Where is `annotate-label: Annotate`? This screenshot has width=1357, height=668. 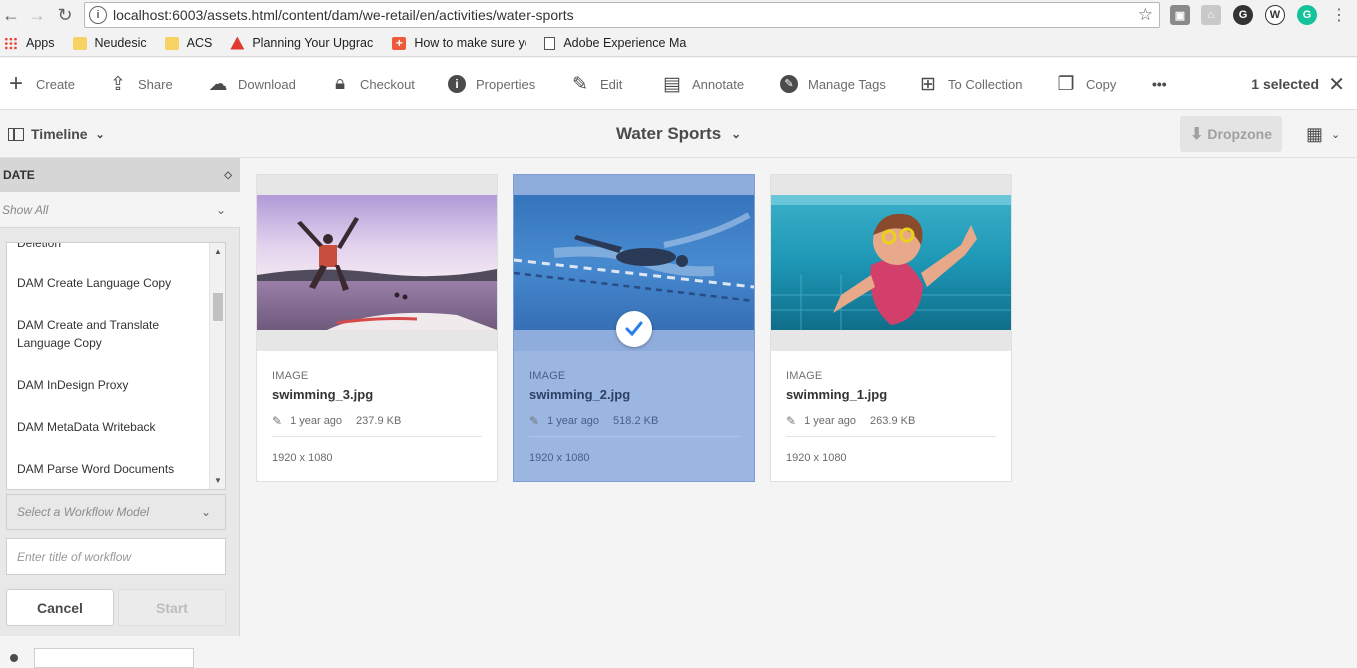
annotate-label: Annotate is located at coordinates (718, 84).